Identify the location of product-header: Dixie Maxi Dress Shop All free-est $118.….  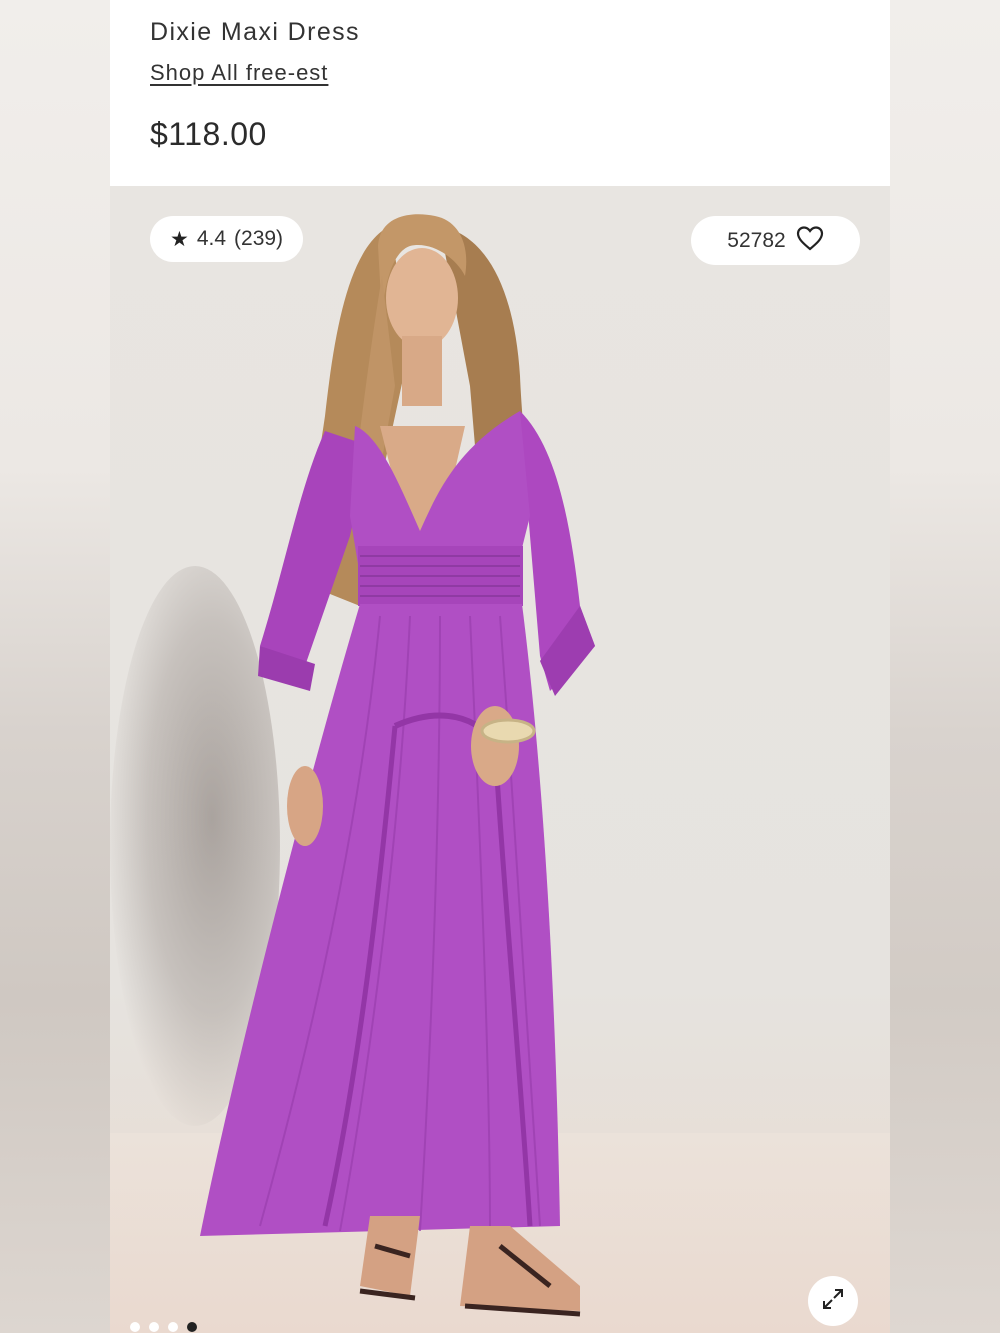
(500, 93).